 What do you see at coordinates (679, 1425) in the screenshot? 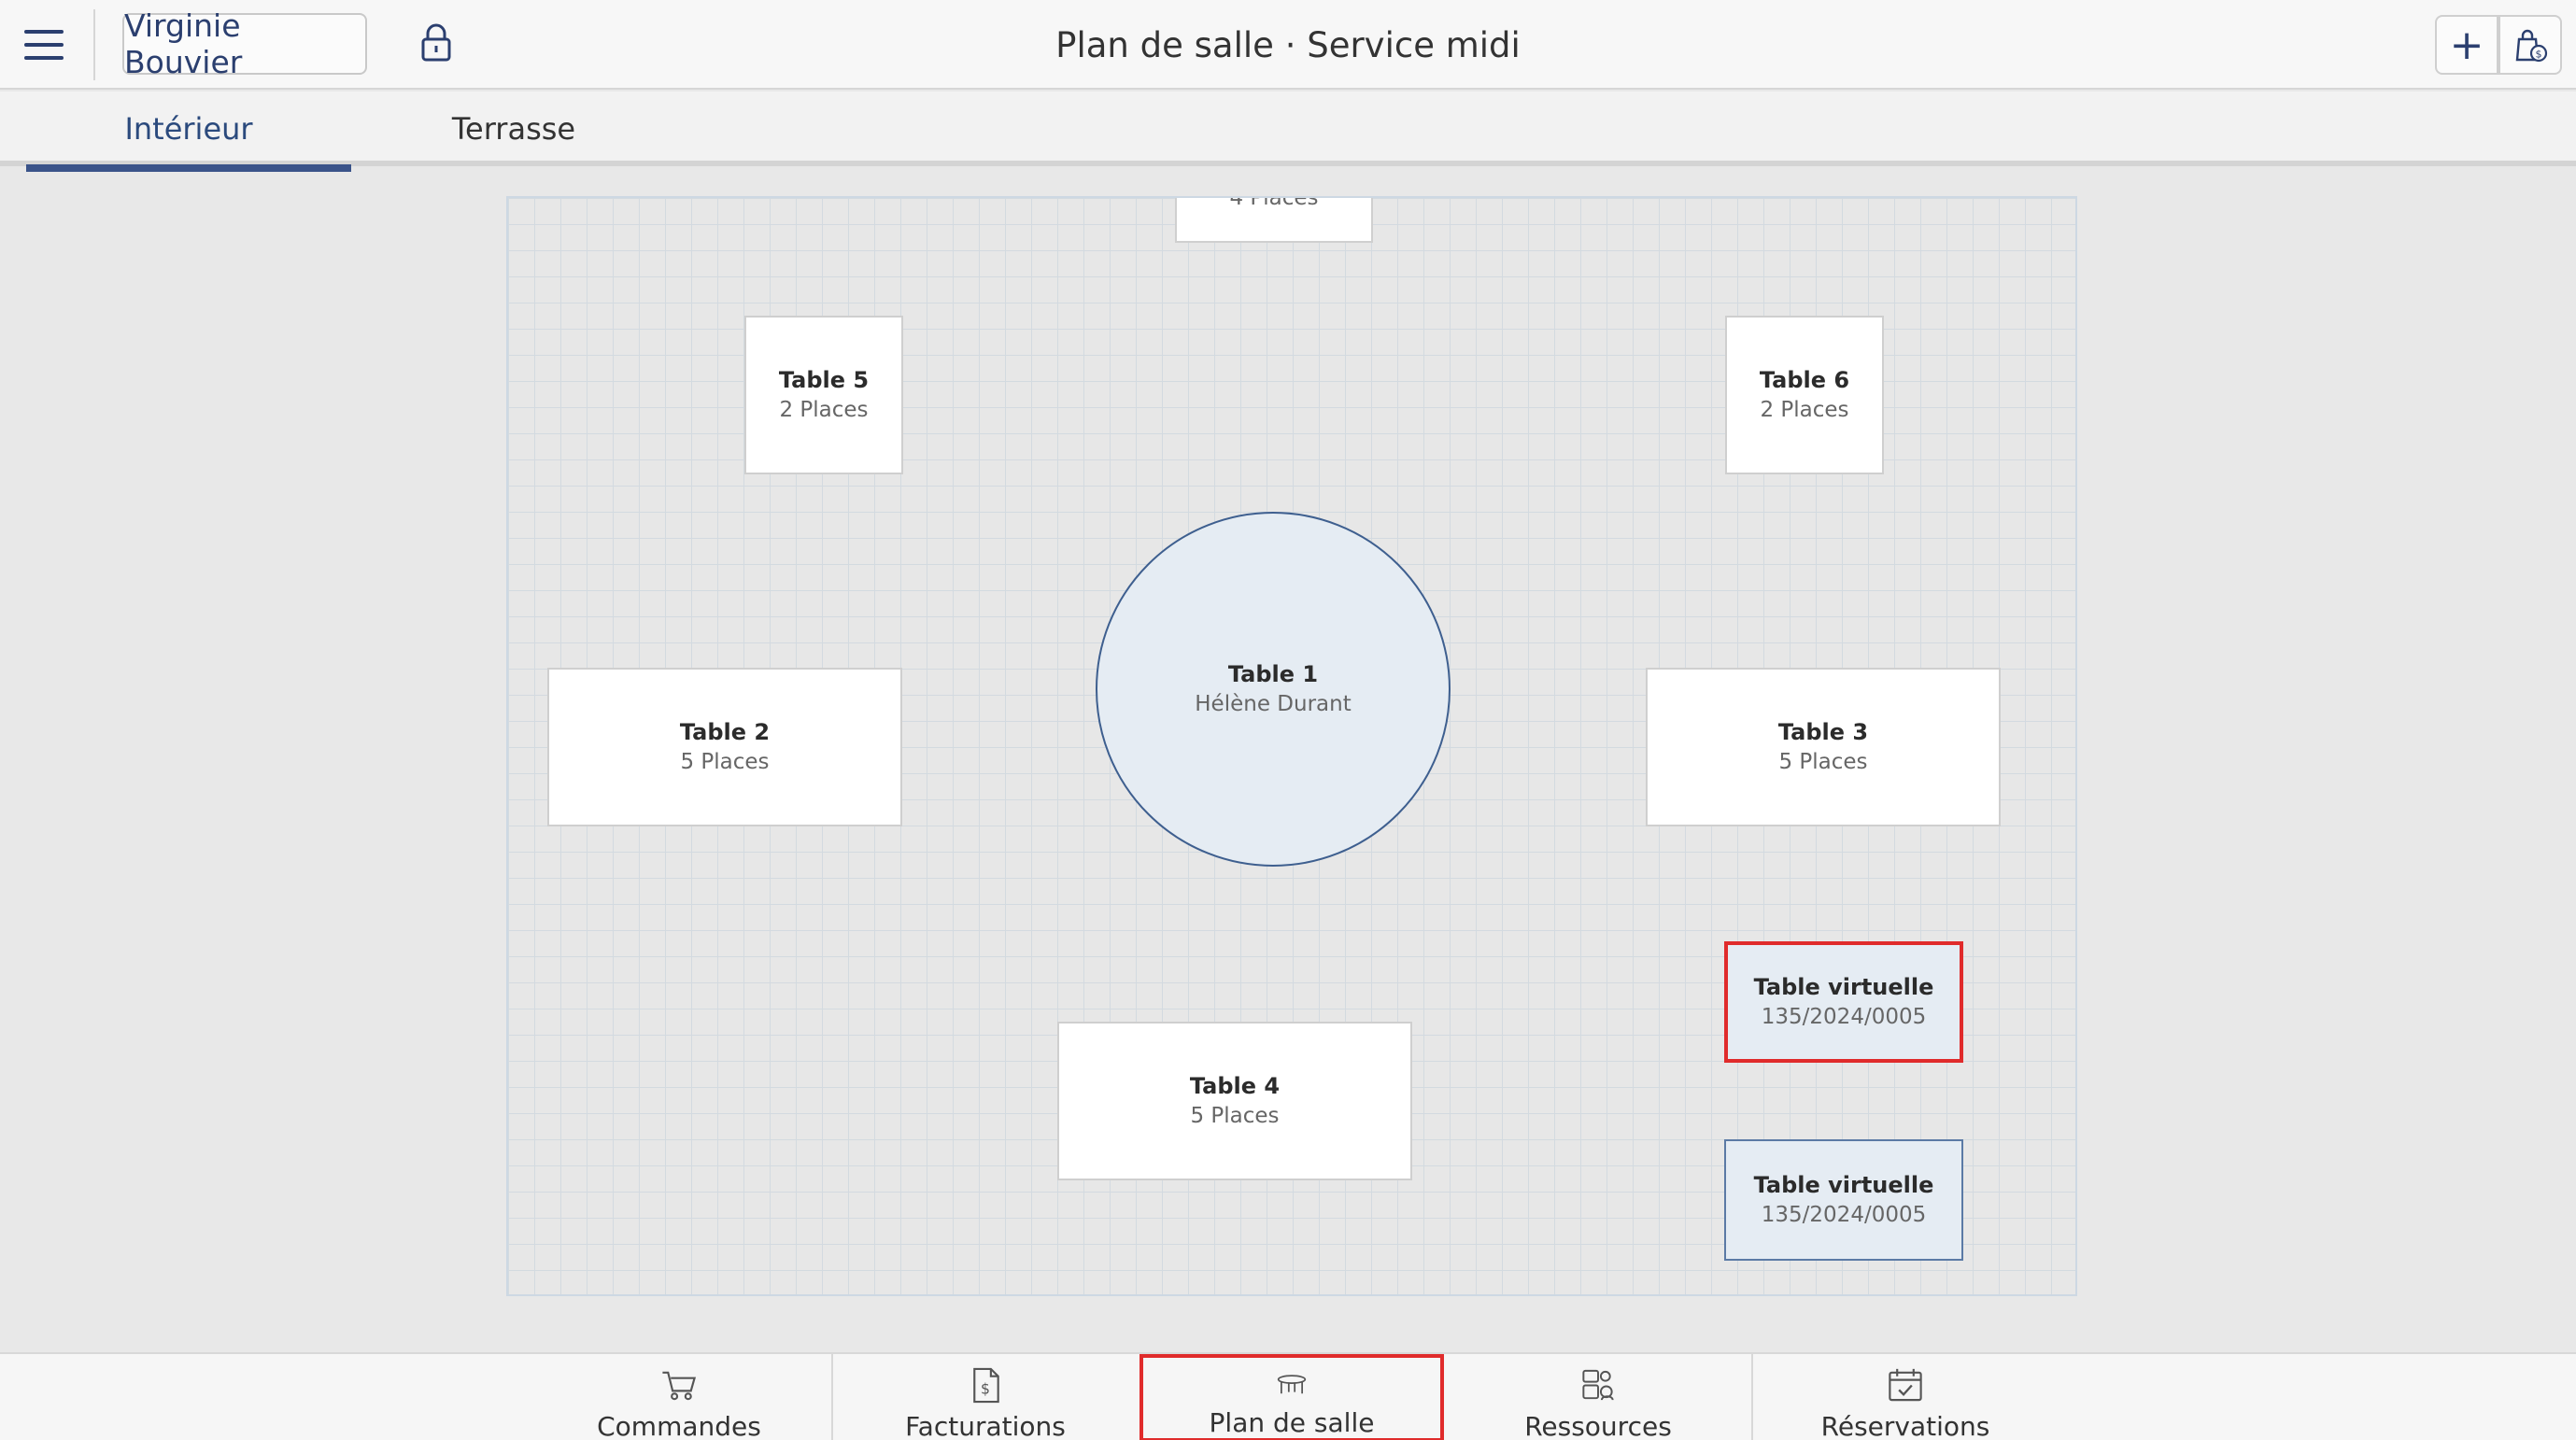
I see `nav-label: Commandes` at bounding box center [679, 1425].